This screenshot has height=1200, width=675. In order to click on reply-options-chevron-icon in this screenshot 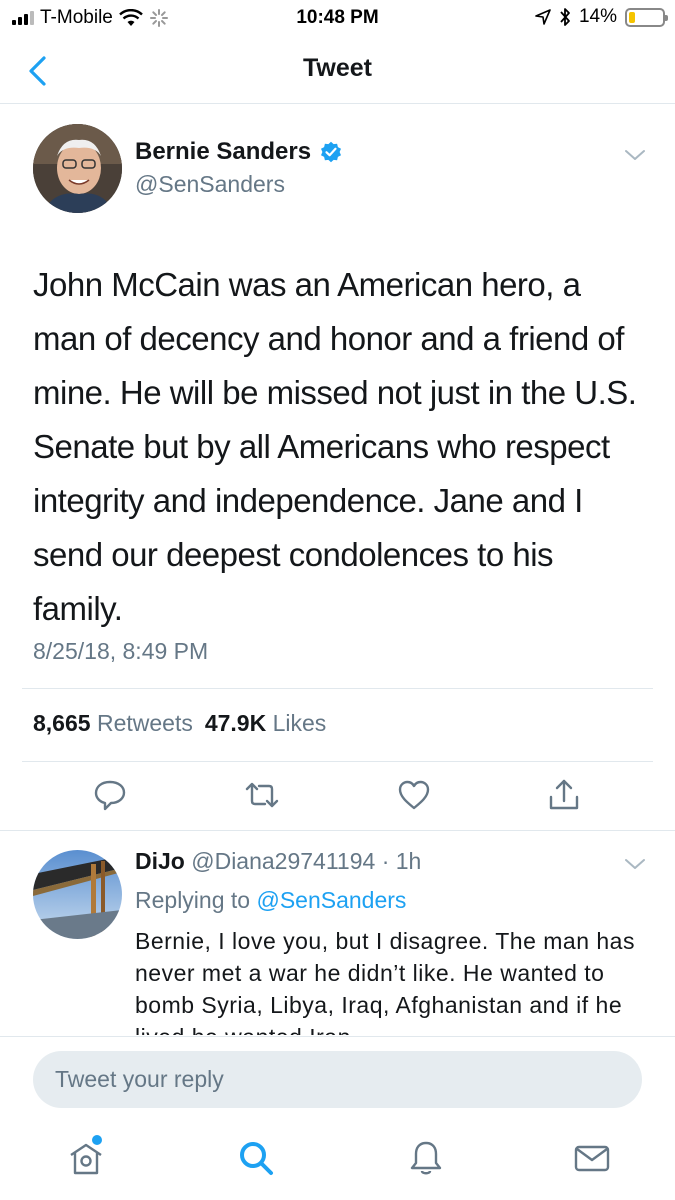, I will do `click(635, 864)`.